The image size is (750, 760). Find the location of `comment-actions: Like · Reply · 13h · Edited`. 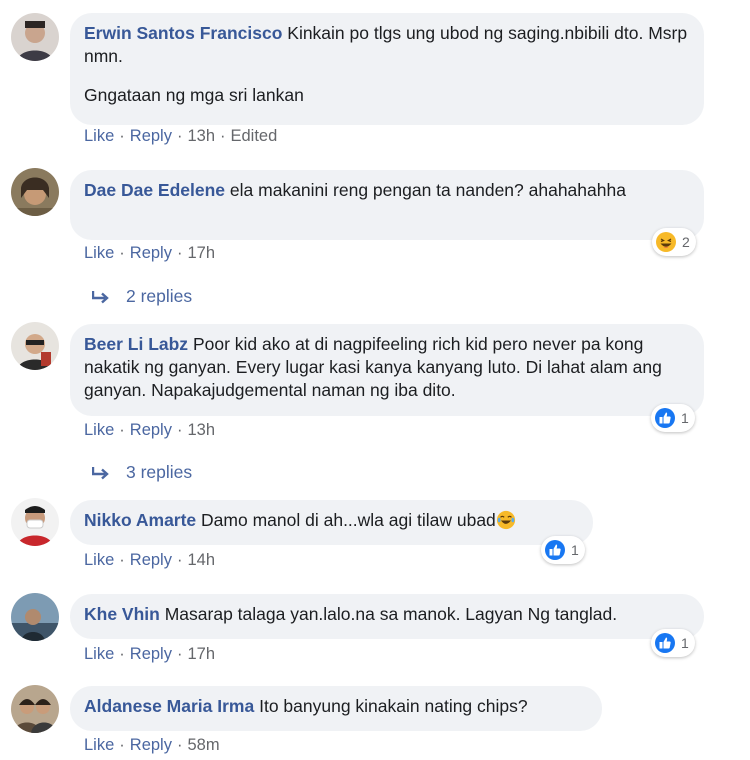

comment-actions: Like · Reply · 13h · Edited is located at coordinates (181, 136).